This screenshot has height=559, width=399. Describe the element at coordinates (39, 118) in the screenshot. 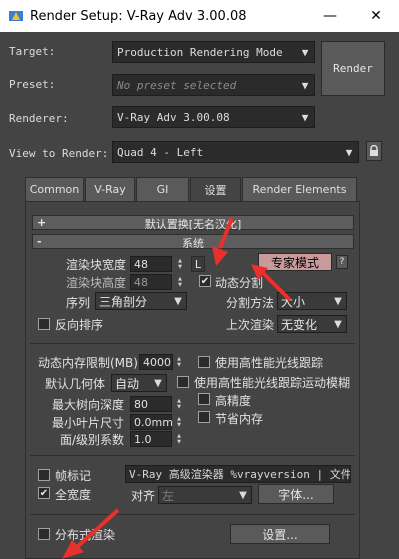

I see `renderer-label: Renderer:` at that location.